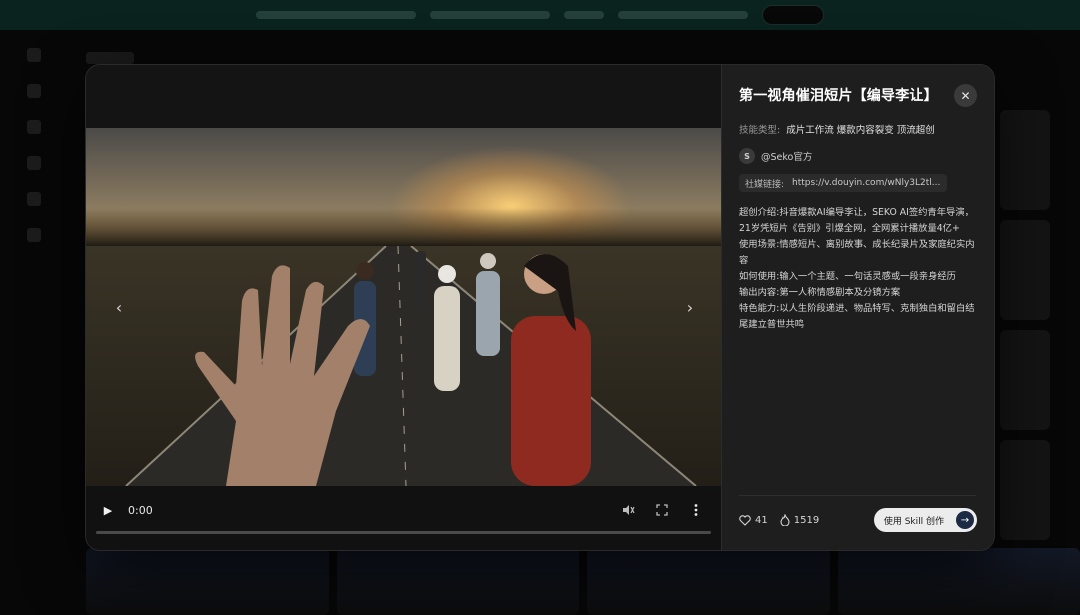  I want to click on author-handle: @Seko官方, so click(787, 157).